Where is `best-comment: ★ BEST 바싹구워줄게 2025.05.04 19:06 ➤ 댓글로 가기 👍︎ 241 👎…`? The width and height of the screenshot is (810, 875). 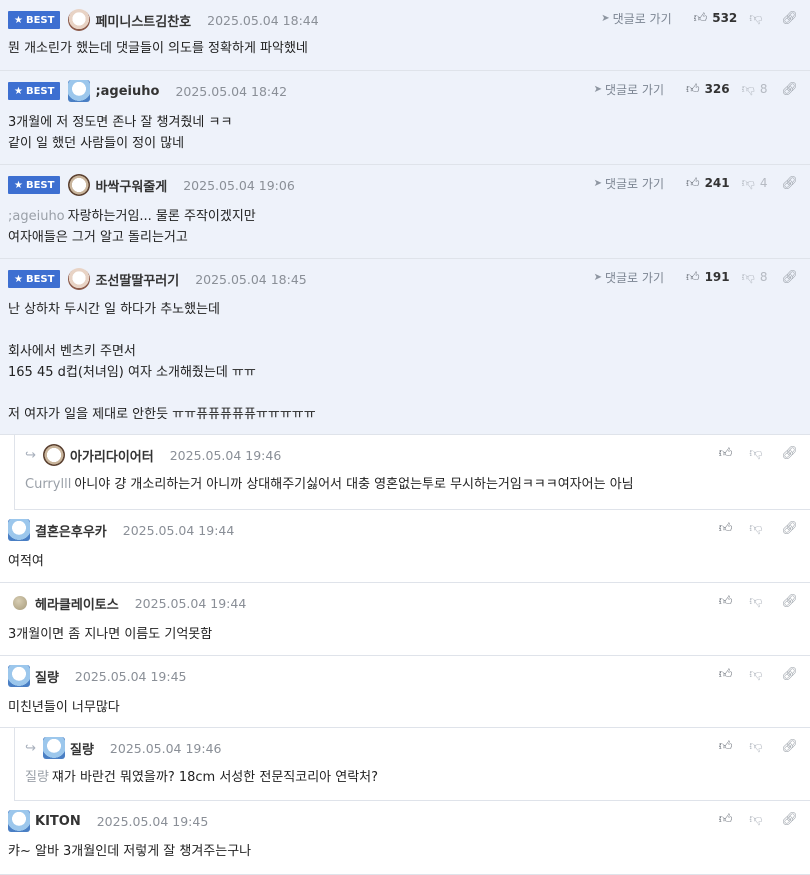
best-comment: ★ BEST 바싹구워줄게 2025.05.04 19:06 ➤ 댓글로 가기 👍︎ 241 👎… is located at coordinates (405, 212).